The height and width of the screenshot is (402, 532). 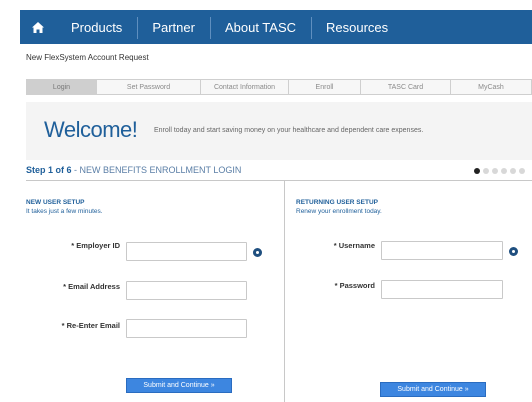 I want to click on new-user-subtitle: It takes just a few minutes., so click(x=64, y=211).